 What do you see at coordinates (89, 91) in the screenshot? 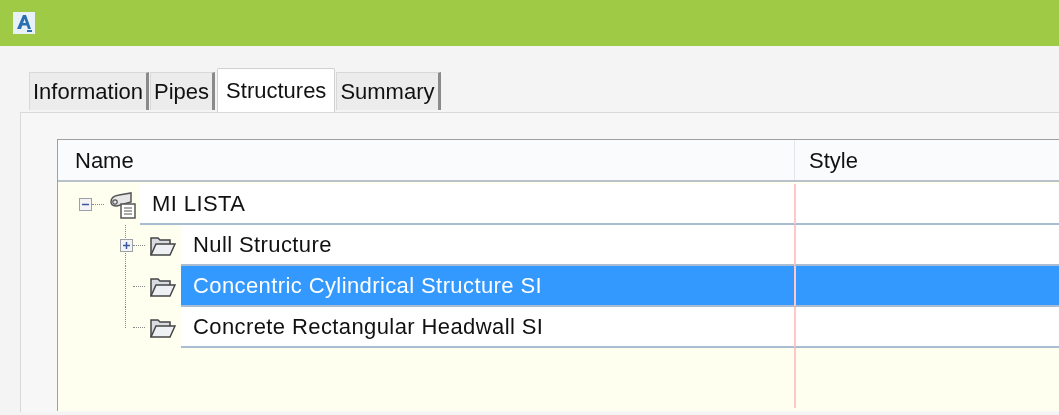
I see `tab: Information` at bounding box center [89, 91].